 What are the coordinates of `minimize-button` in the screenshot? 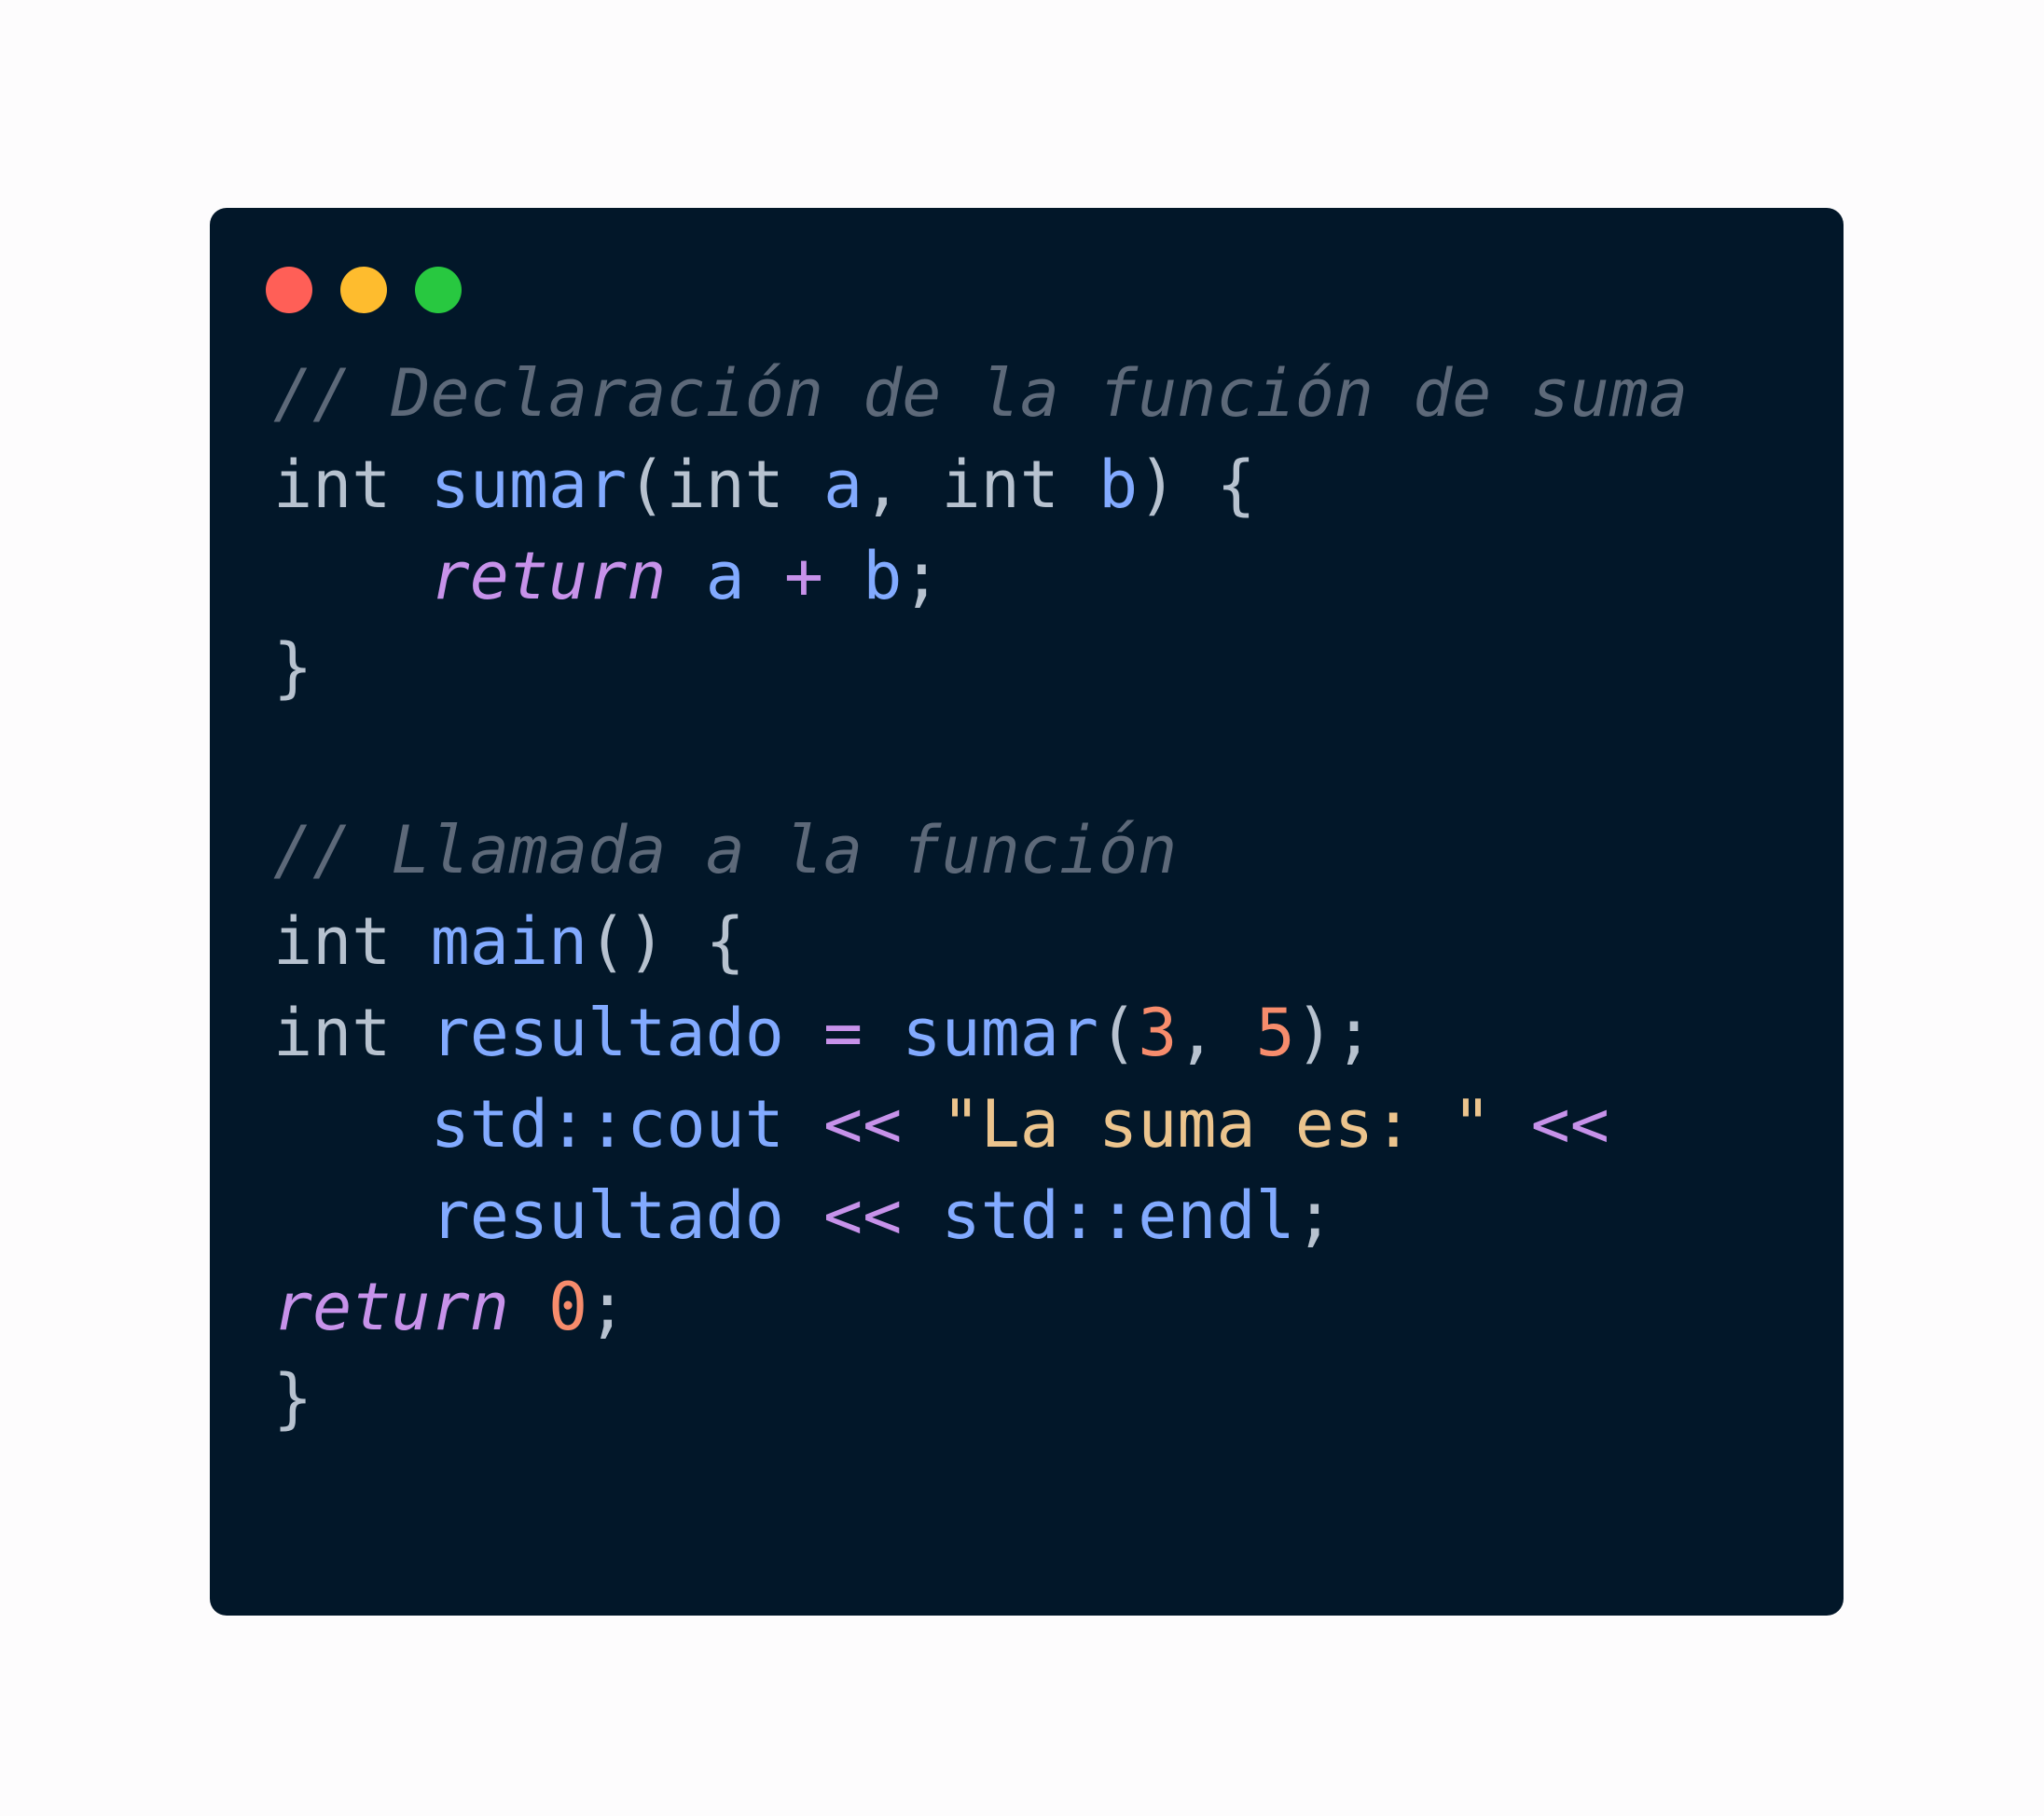 It's located at (363, 290).